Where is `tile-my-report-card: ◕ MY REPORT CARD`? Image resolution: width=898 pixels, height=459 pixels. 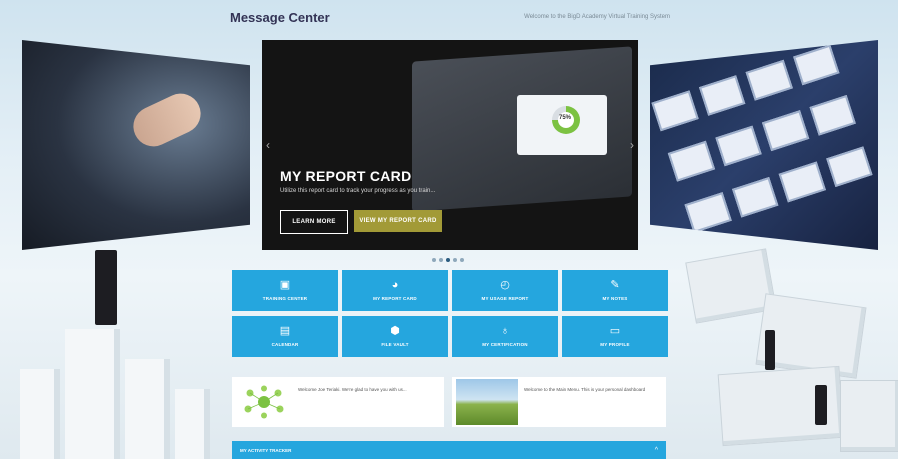
tile-my-report-card: ◕ MY REPORT CARD is located at coordinates (395, 290).